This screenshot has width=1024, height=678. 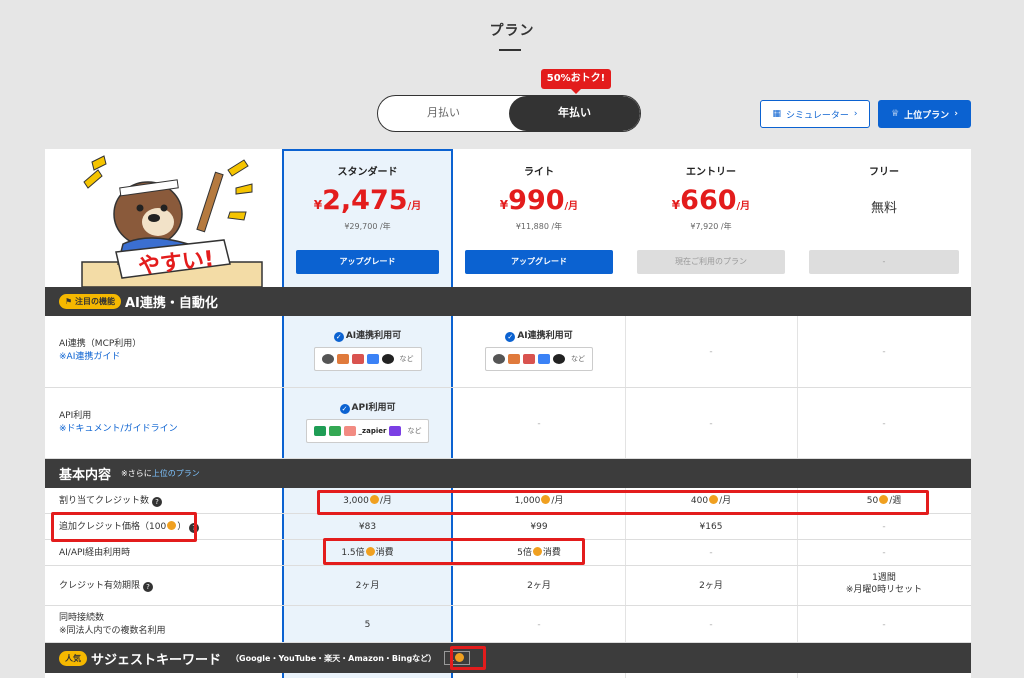 What do you see at coordinates (576, 81) in the screenshot?
I see `discount-badge: 50%おトク!` at bounding box center [576, 81].